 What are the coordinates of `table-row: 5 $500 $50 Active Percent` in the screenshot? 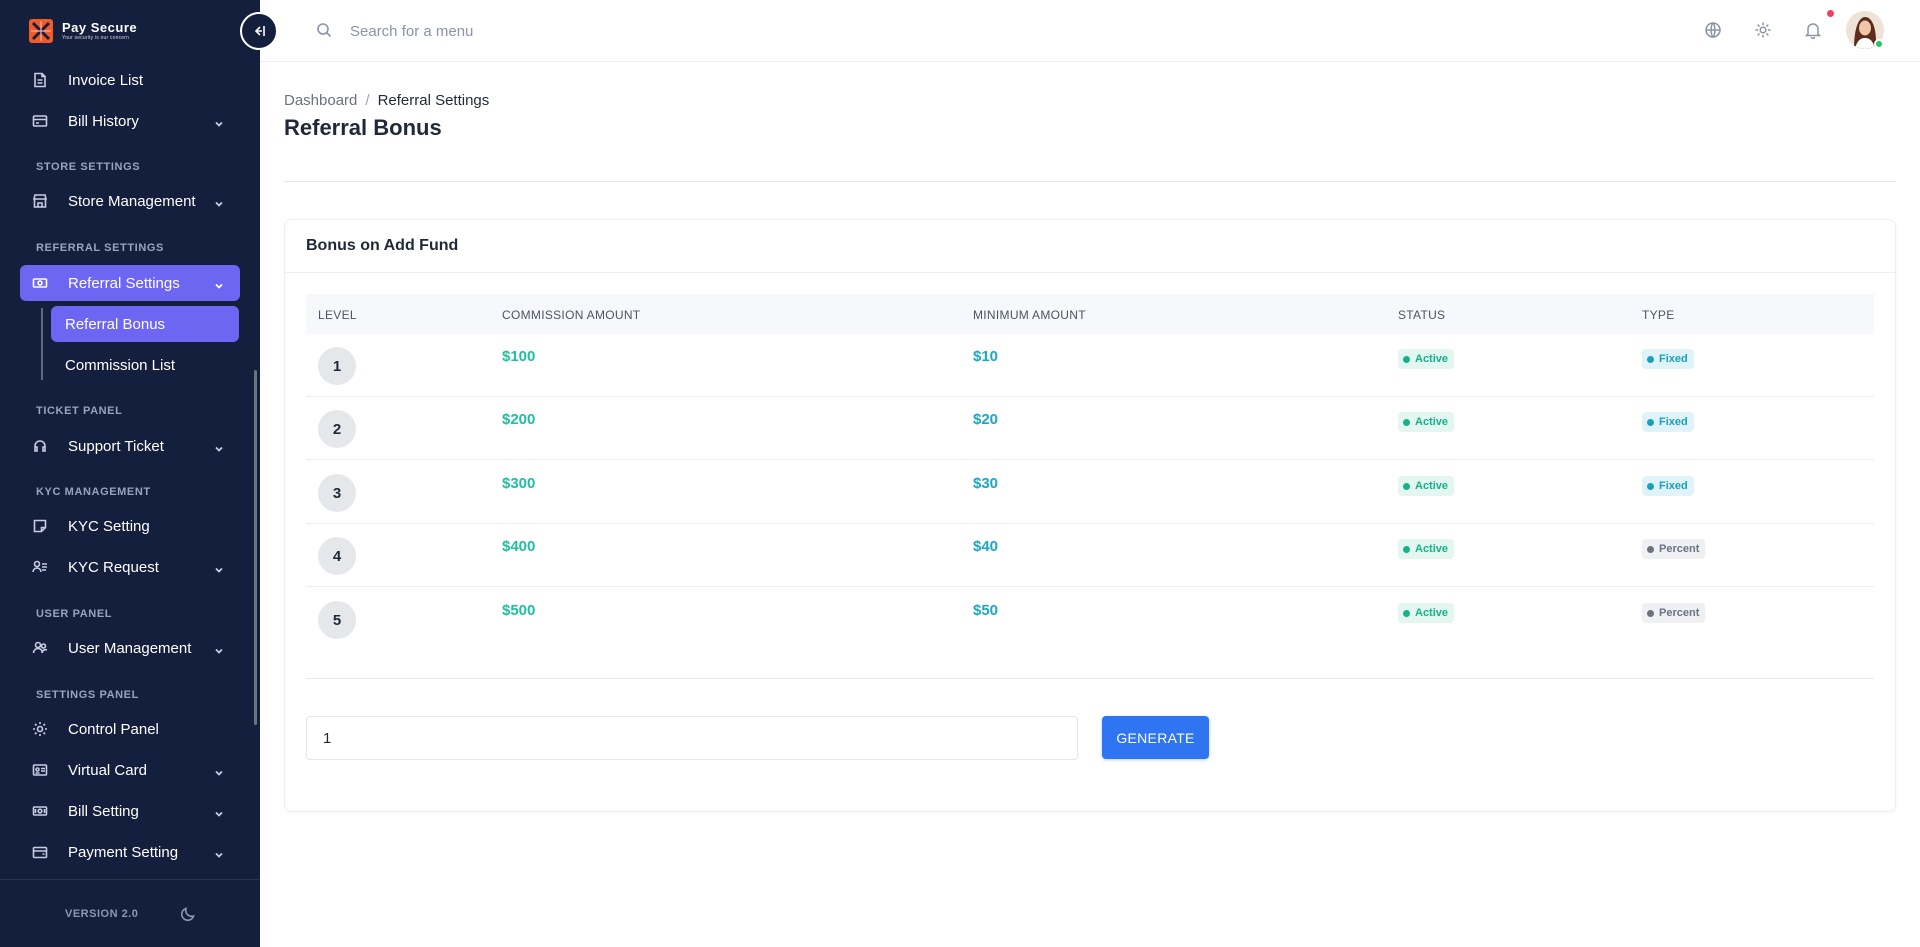 It's located at (1090, 619).